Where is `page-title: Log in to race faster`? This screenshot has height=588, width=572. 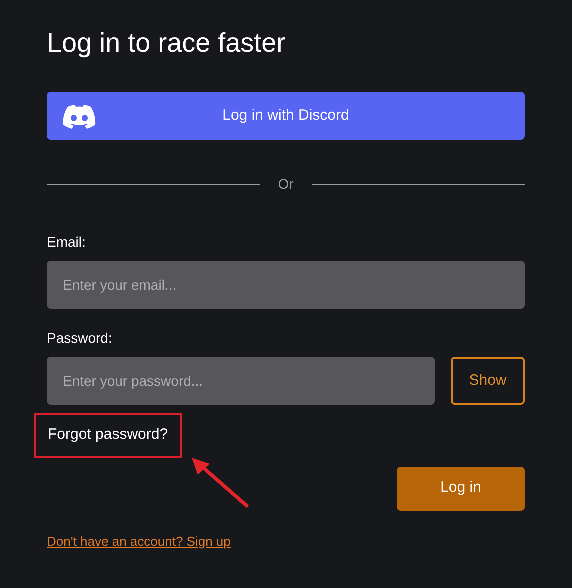
page-title: Log in to race faster is located at coordinates (167, 43).